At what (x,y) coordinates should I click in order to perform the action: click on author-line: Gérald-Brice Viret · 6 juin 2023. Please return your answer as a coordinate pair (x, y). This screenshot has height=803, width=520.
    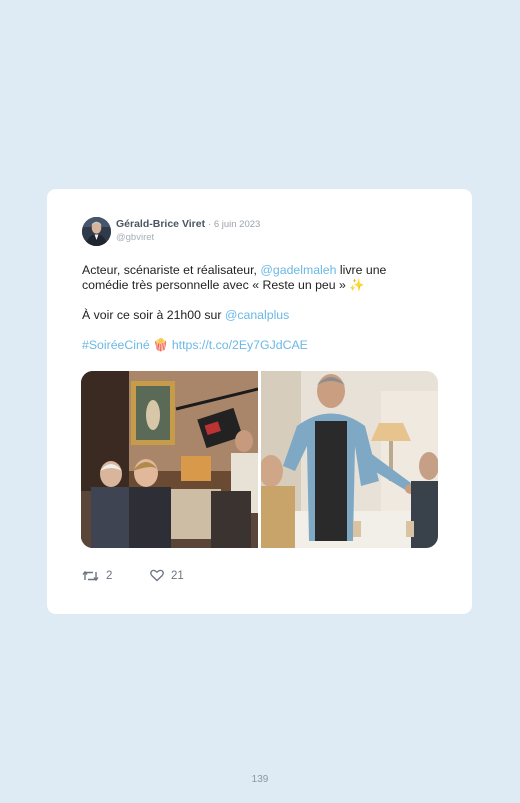
    Looking at the image, I should click on (188, 224).